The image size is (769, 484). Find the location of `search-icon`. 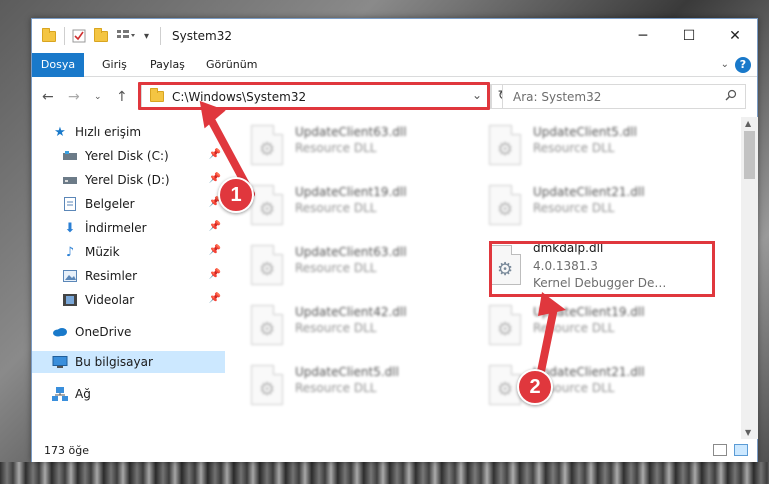

search-icon is located at coordinates (731, 95).